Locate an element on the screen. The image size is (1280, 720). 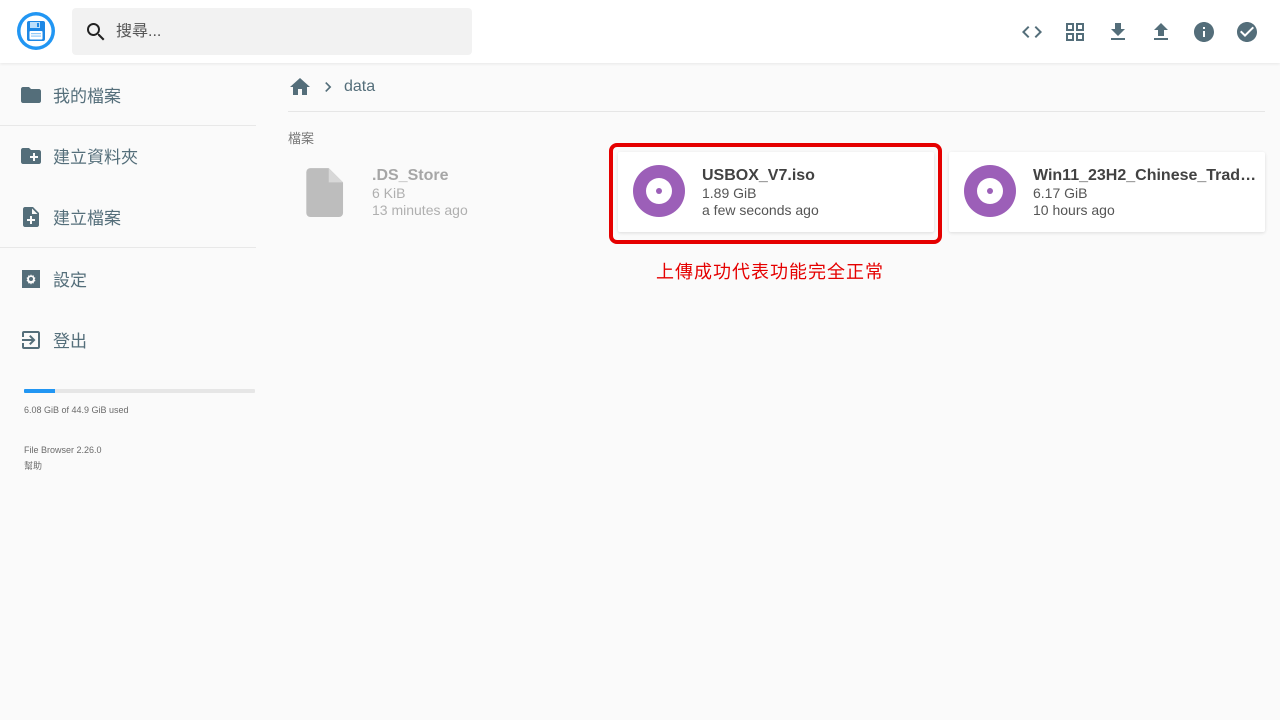
breadcrumb: data is located at coordinates (331, 87).